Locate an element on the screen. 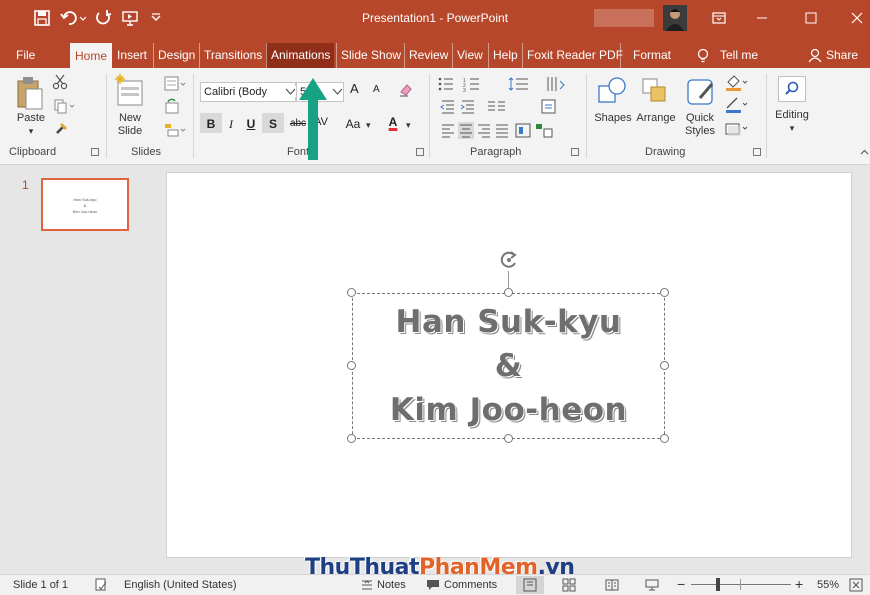 Image resolution: width=870 pixels, height=595 pixels. drawing-dialog-launcher-icon is located at coordinates (757, 152).